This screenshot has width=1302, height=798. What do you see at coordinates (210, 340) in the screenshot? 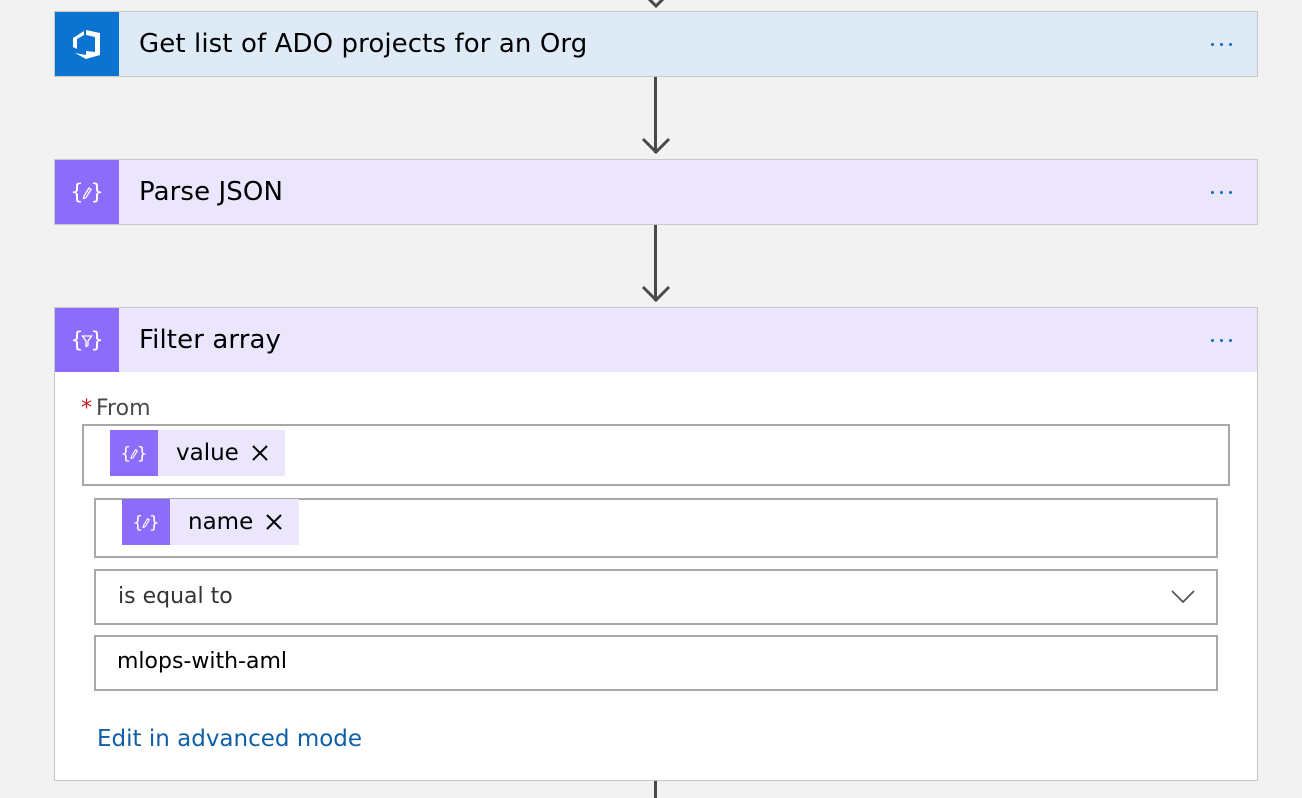
I see `step-title: Filter array` at bounding box center [210, 340].